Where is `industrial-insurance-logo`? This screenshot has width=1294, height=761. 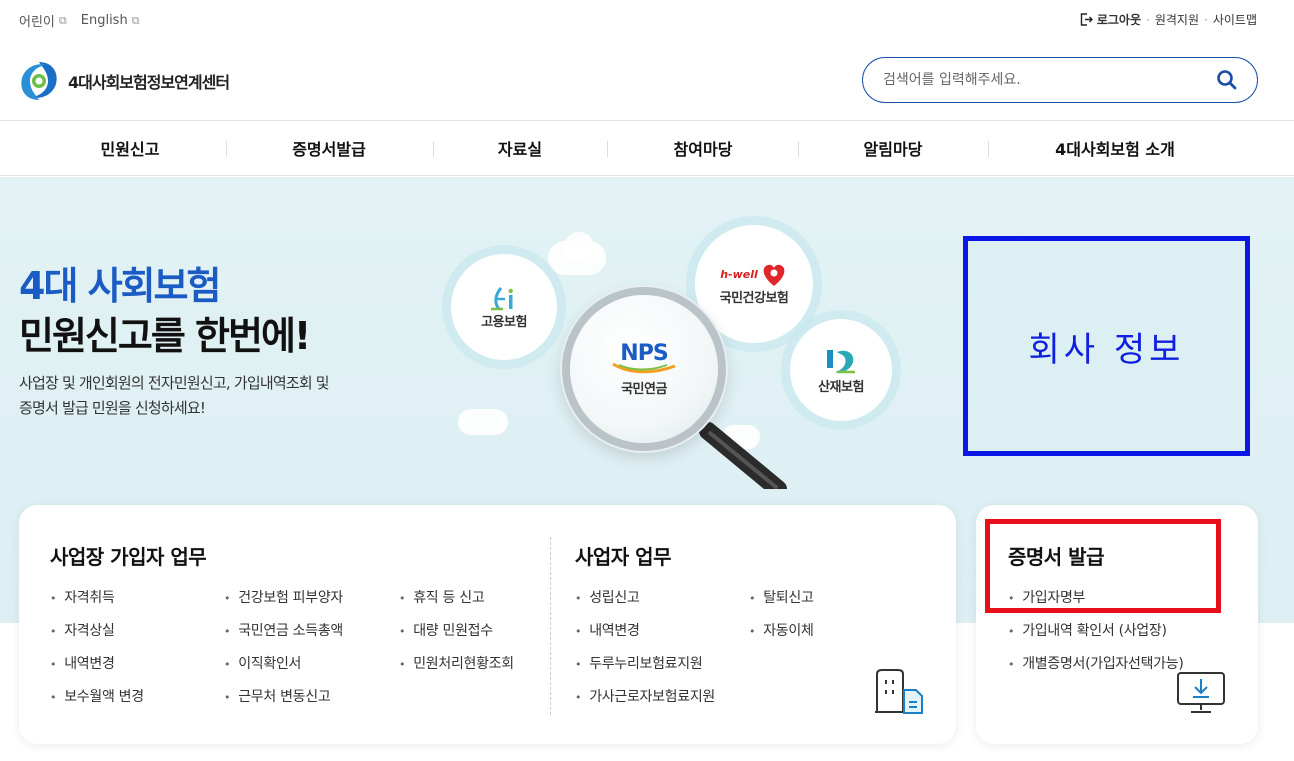 industrial-insurance-logo is located at coordinates (841, 361).